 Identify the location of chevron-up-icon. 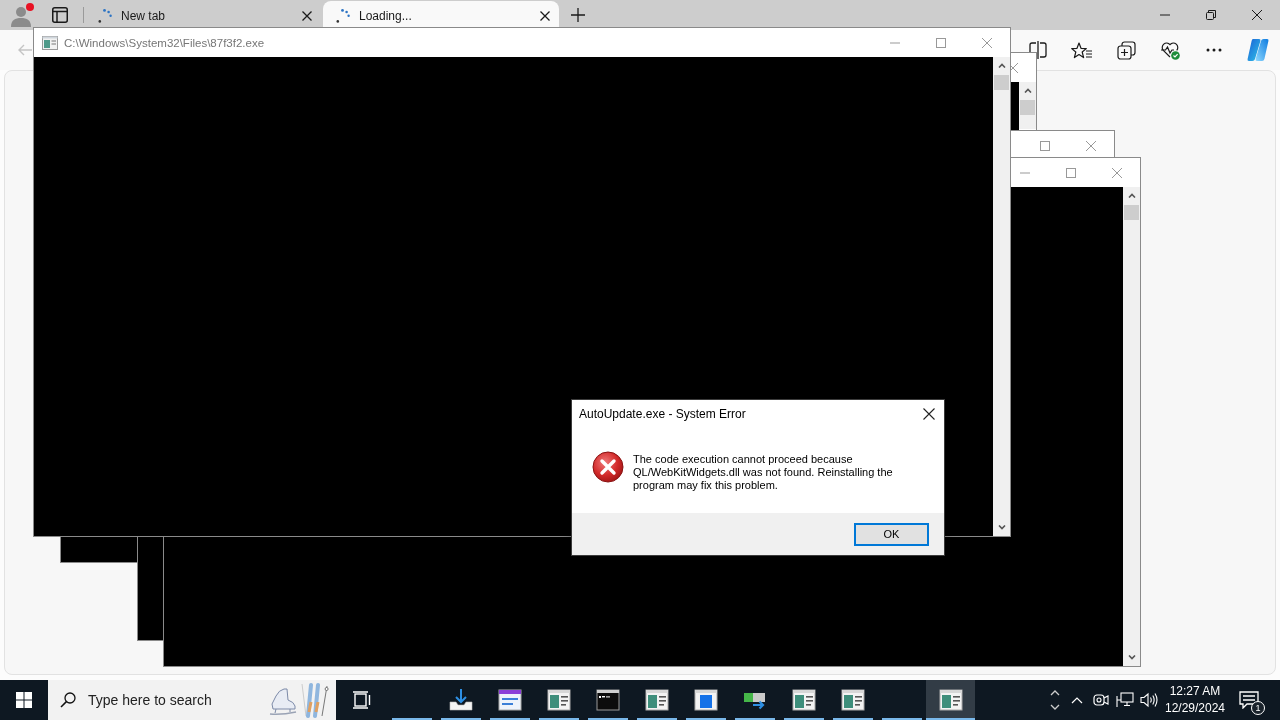
(1077, 700).